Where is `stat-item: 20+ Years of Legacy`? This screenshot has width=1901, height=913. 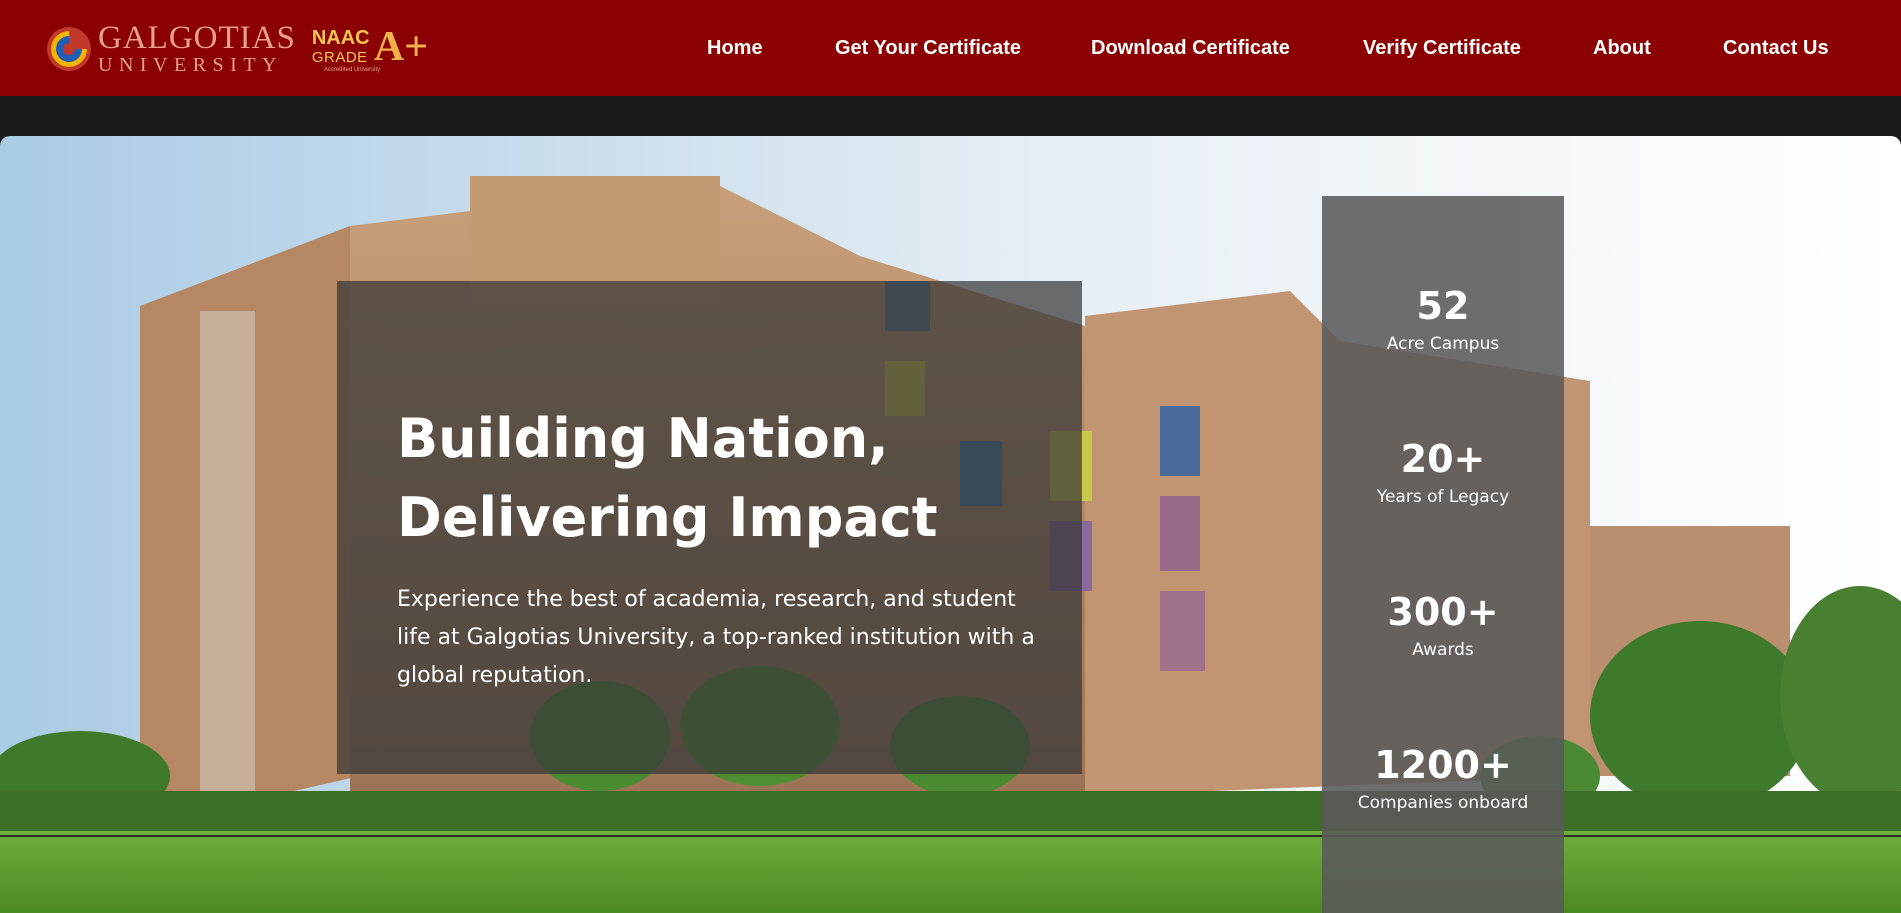 stat-item: 20+ Years of Legacy is located at coordinates (1443, 473).